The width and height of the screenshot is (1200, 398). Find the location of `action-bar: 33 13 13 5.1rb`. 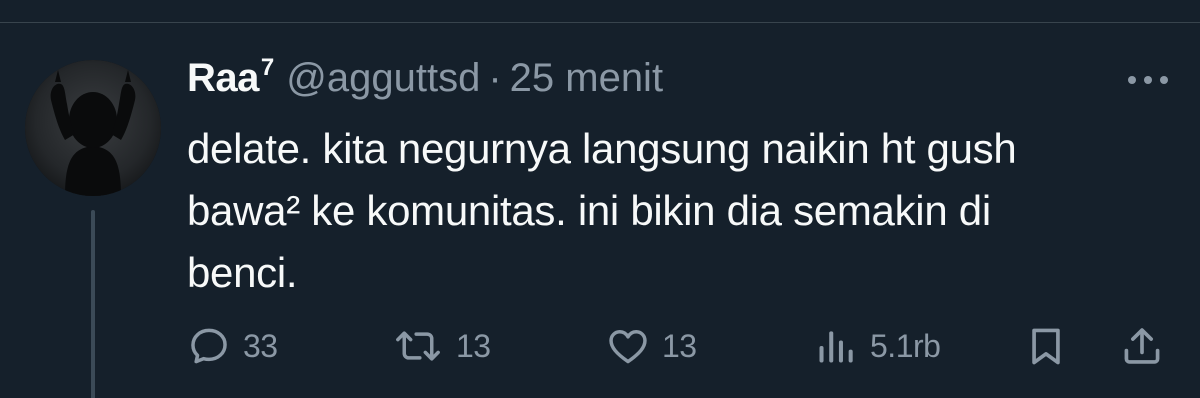

action-bar: 33 13 13 5.1rb is located at coordinates (600, 346).